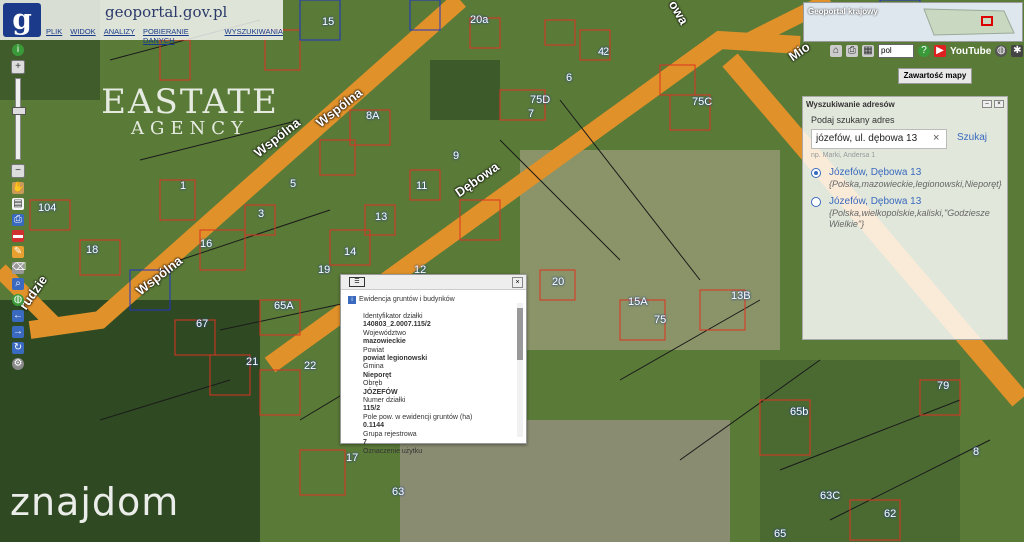  What do you see at coordinates (18, 67) in the screenshot?
I see `zoom-in-button: +` at bounding box center [18, 67].